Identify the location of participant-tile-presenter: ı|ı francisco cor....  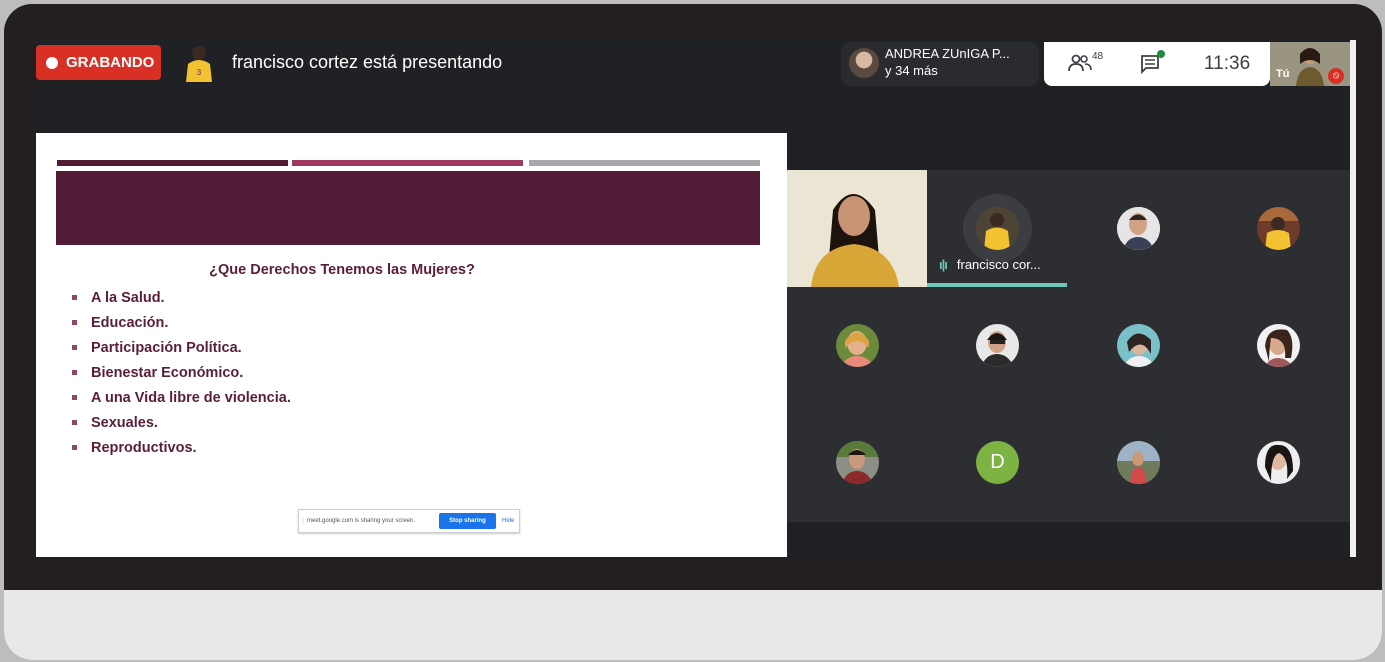
(997, 228).